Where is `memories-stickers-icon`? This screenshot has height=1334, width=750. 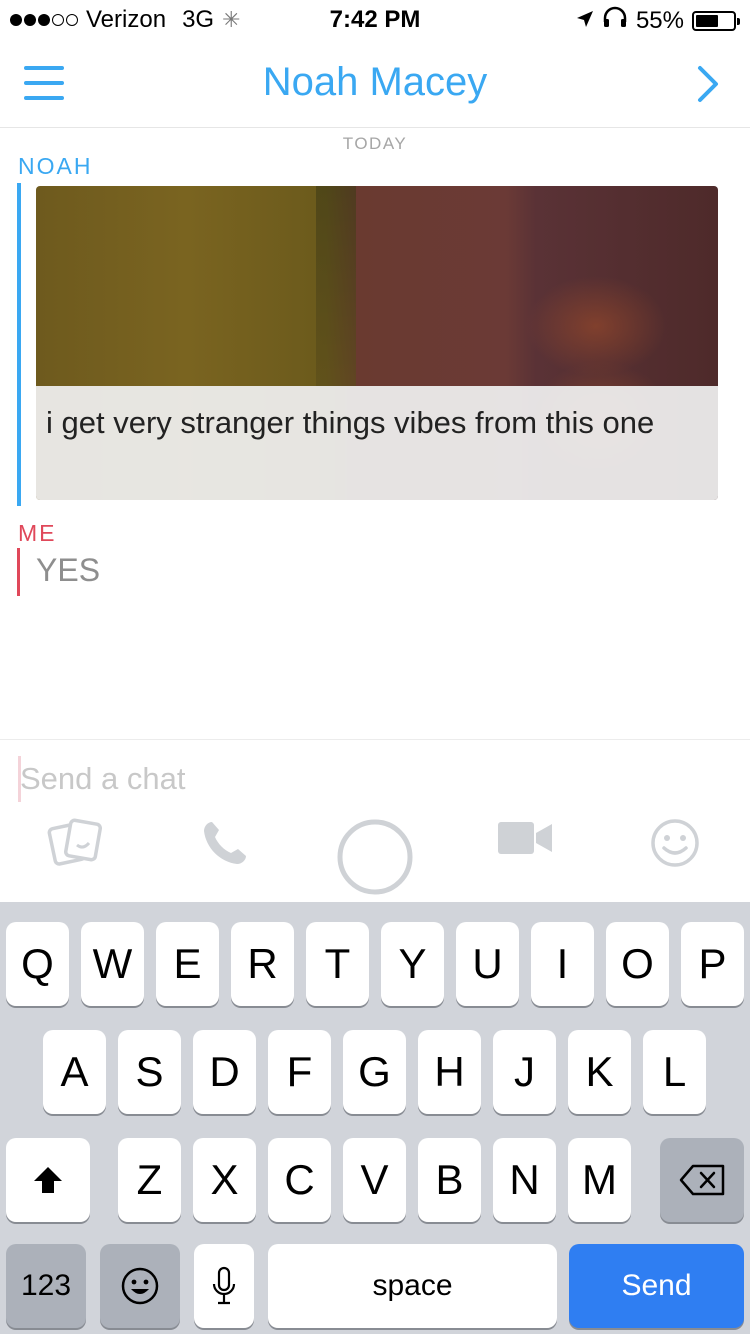
memories-stickers-icon is located at coordinates (74, 842).